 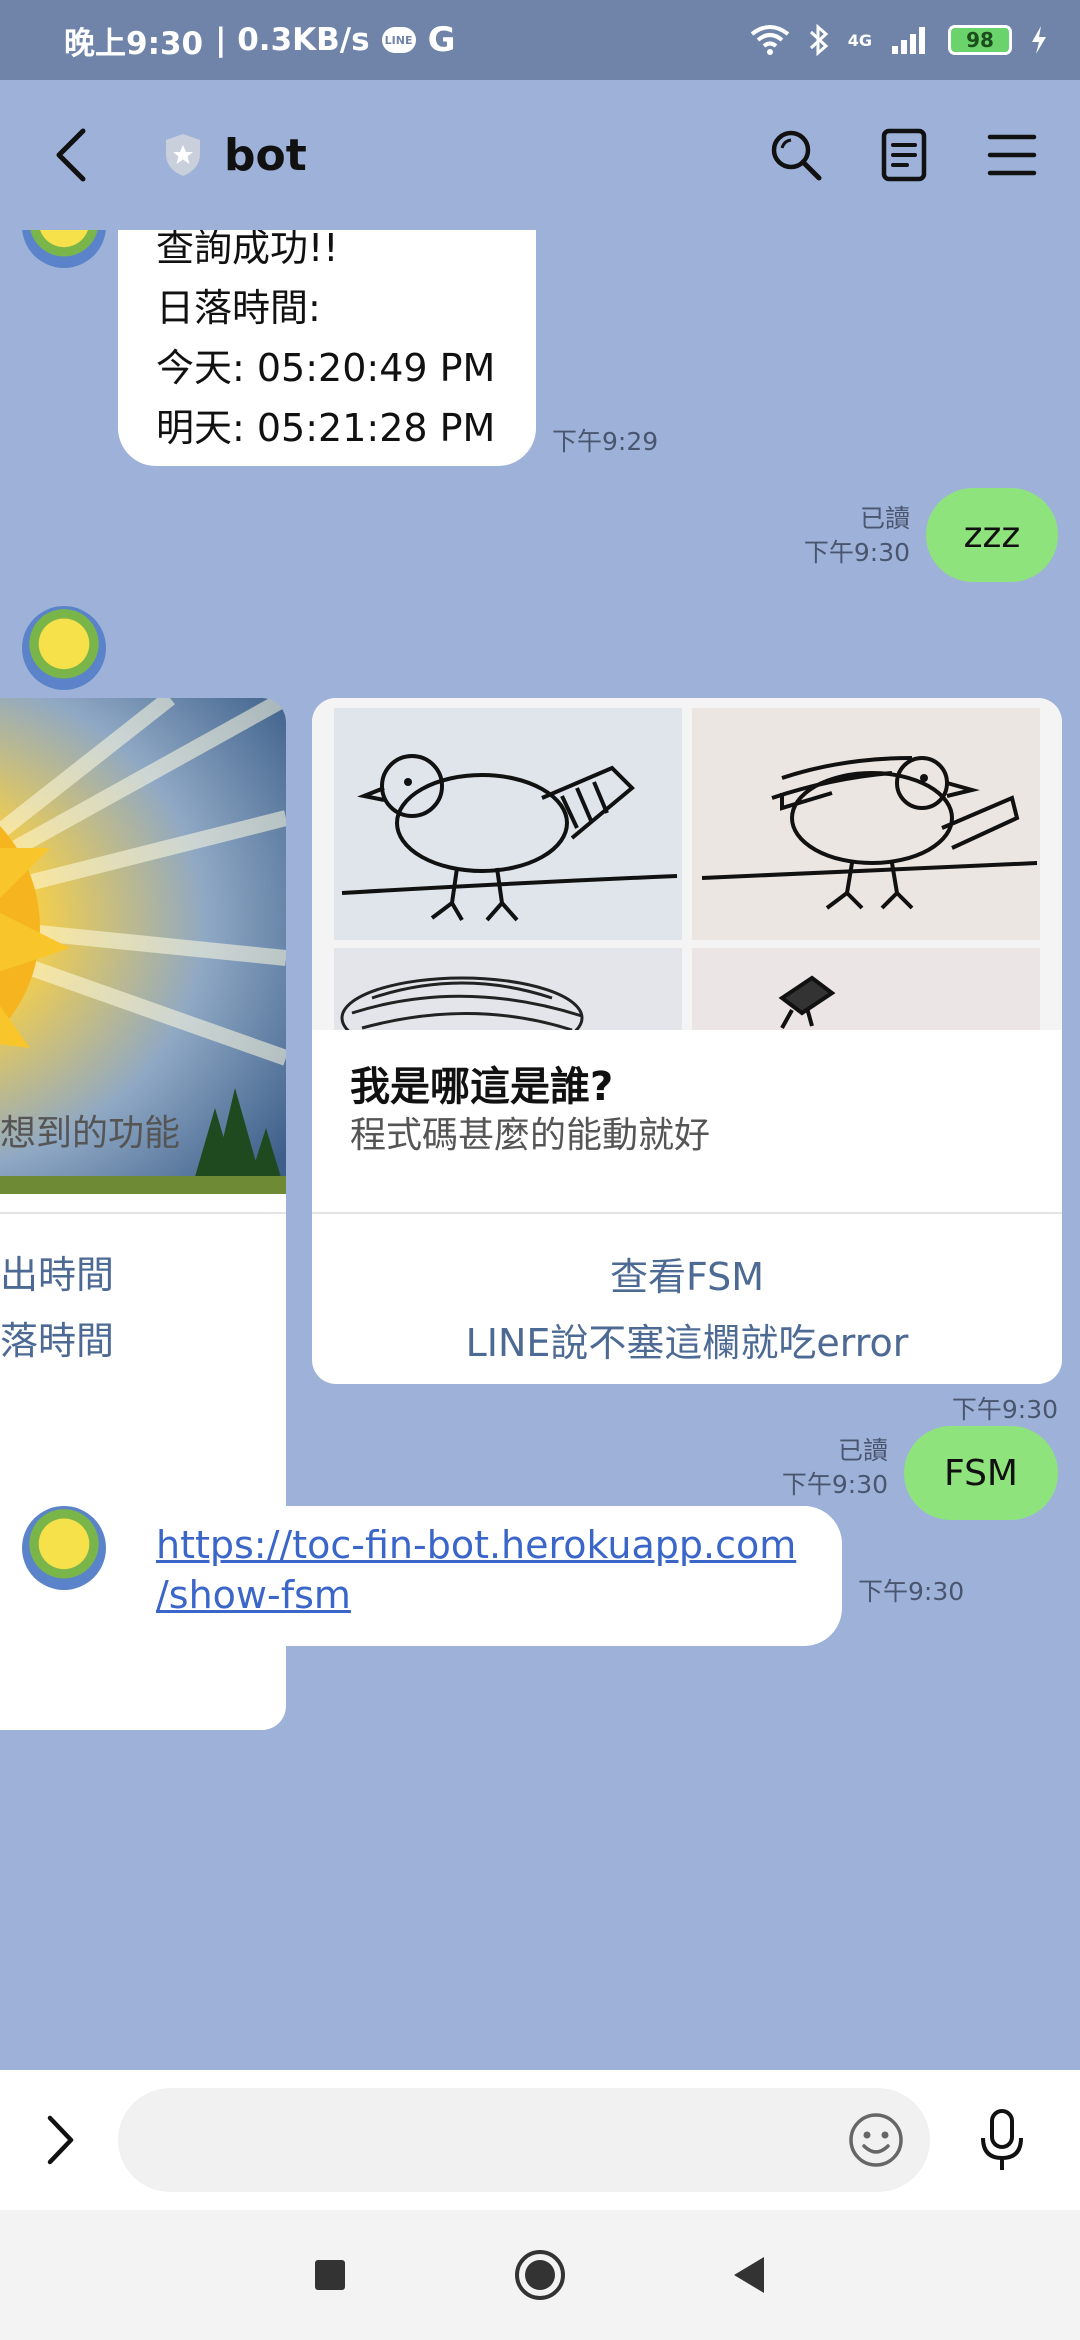 I want to click on search-button, so click(x=796, y=155).